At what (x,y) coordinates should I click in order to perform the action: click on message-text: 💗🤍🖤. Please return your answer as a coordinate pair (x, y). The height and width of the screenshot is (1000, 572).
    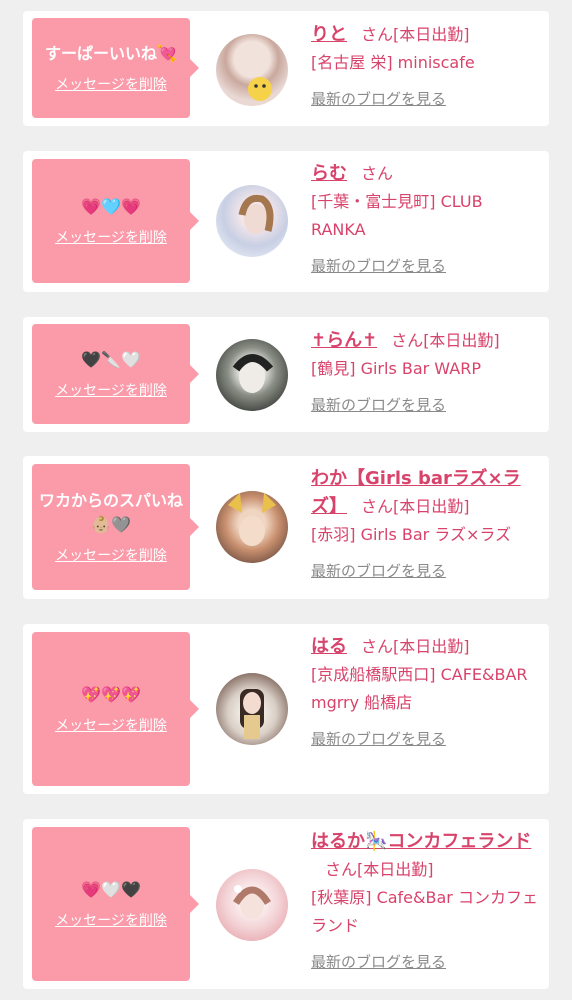
    Looking at the image, I should click on (111, 889).